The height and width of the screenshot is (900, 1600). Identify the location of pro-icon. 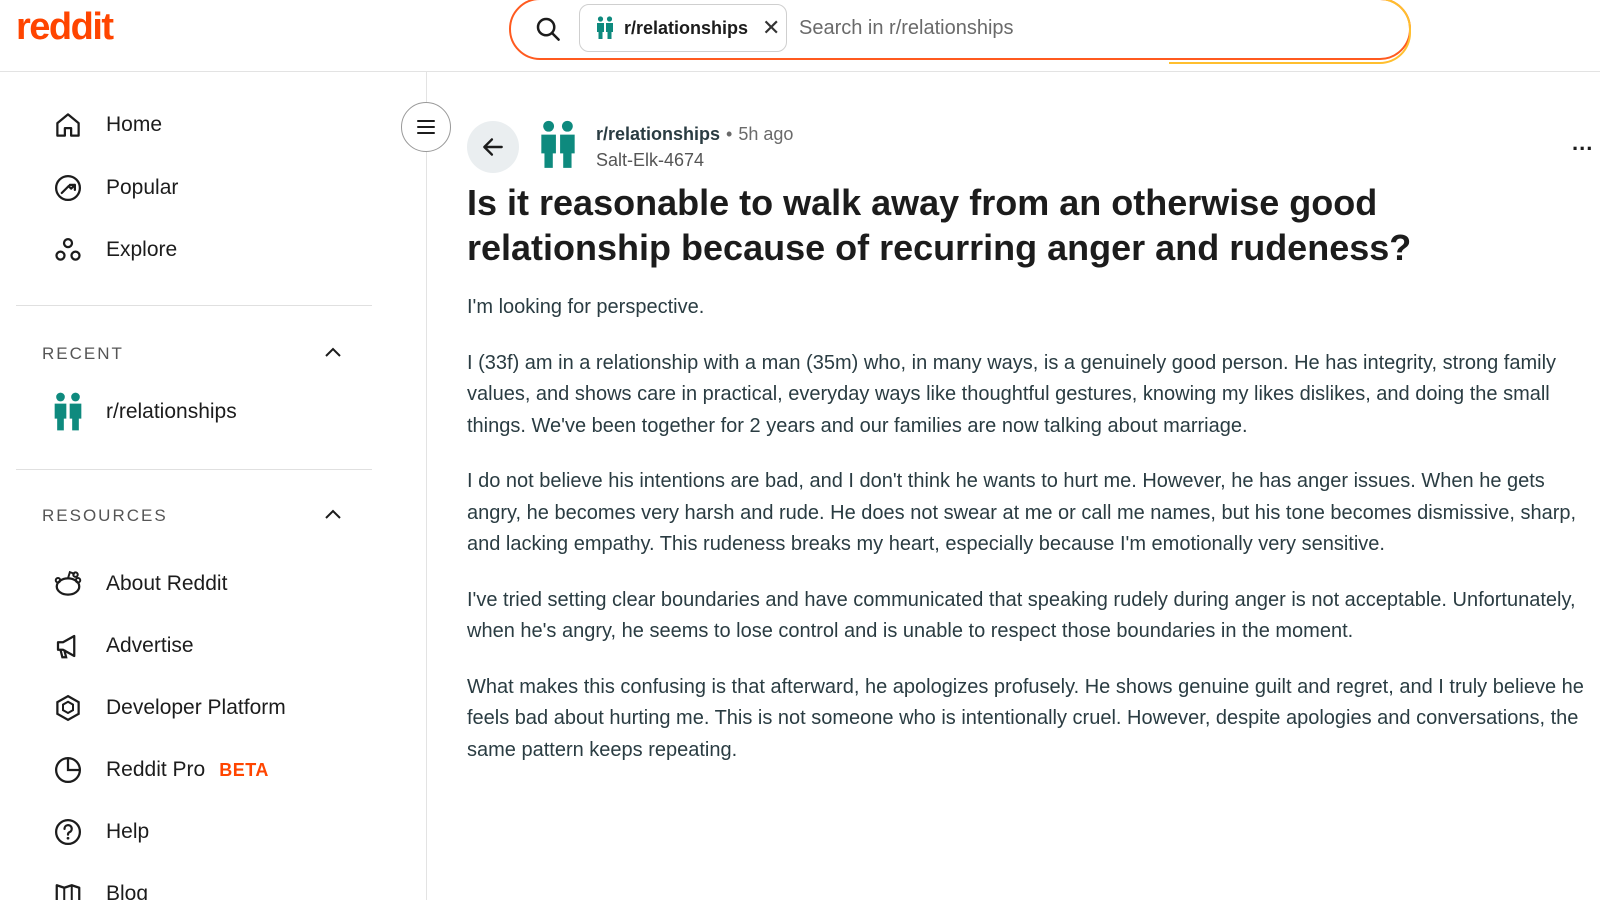
(68, 770).